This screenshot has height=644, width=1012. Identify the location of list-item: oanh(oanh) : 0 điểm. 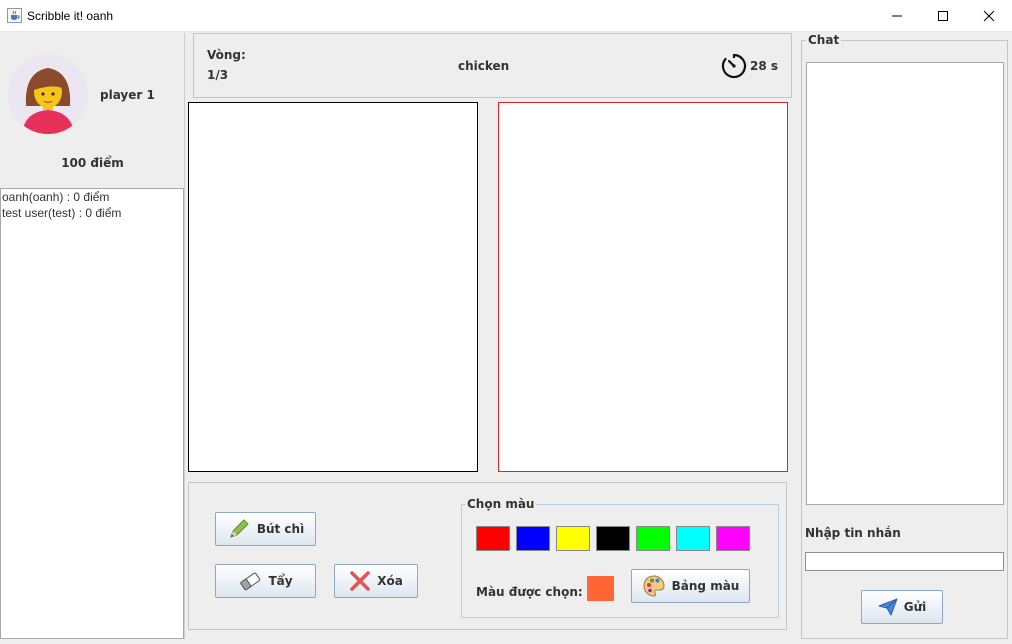
(92, 197).